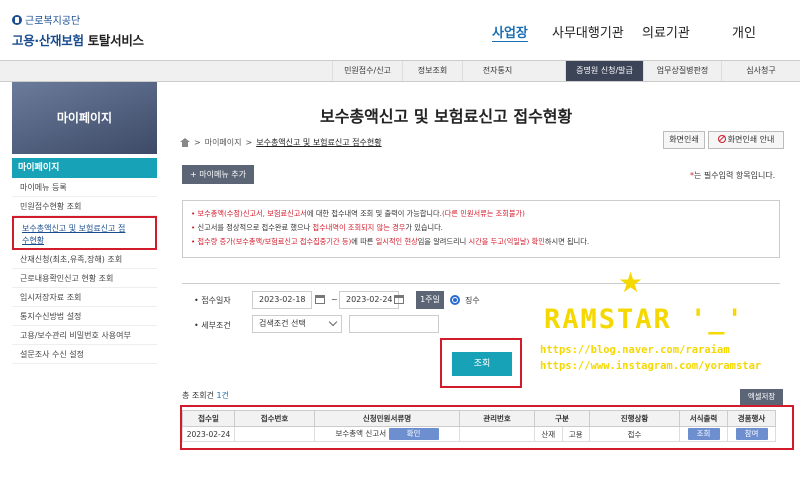 The height and width of the screenshot is (477, 800). What do you see at coordinates (562, 418) in the screenshot?
I see `column-header: 구분` at bounding box center [562, 418].